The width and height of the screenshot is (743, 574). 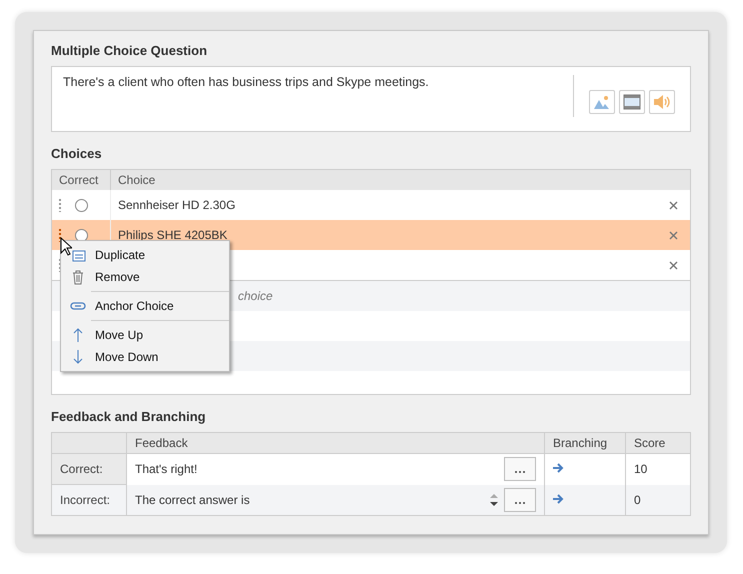 What do you see at coordinates (78, 277) in the screenshot?
I see `trash-icon` at bounding box center [78, 277].